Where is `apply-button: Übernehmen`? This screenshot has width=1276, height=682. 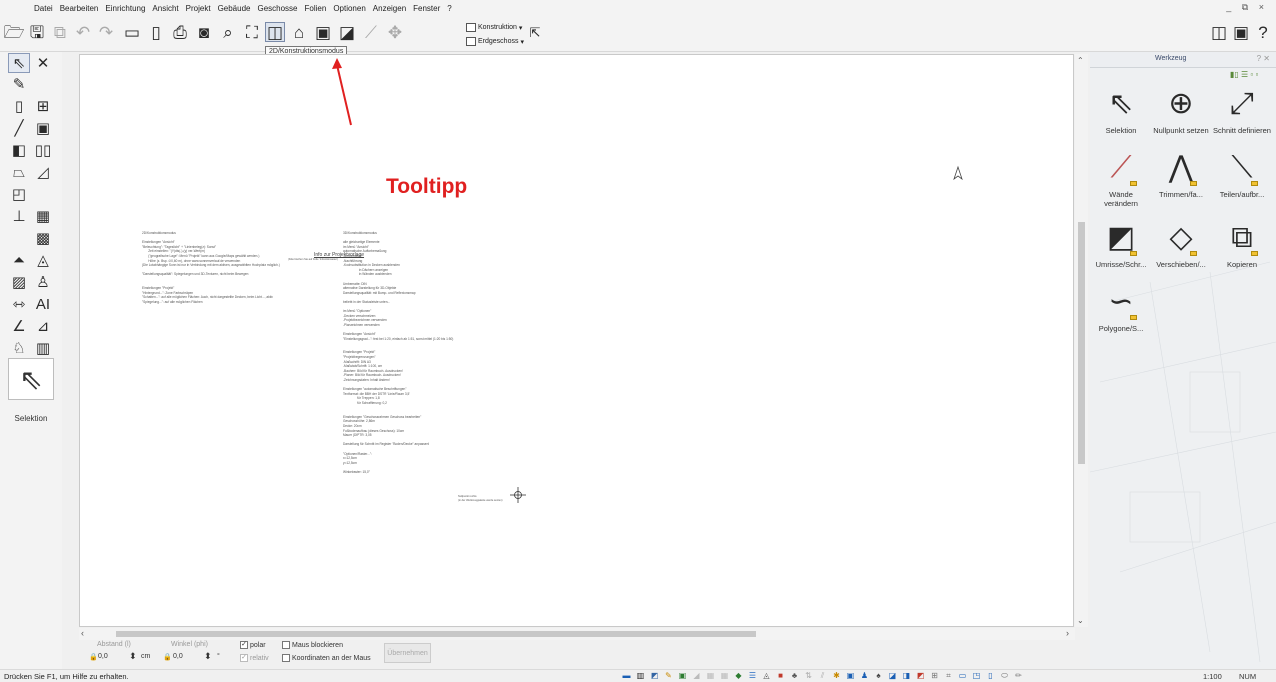 apply-button: Übernehmen is located at coordinates (407, 653).